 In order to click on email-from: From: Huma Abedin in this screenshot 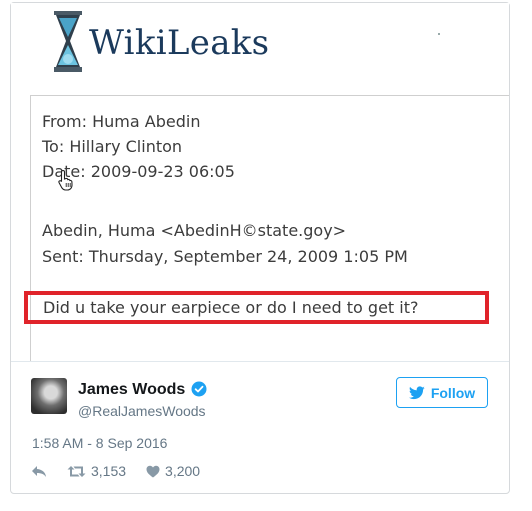, I will do `click(121, 121)`.